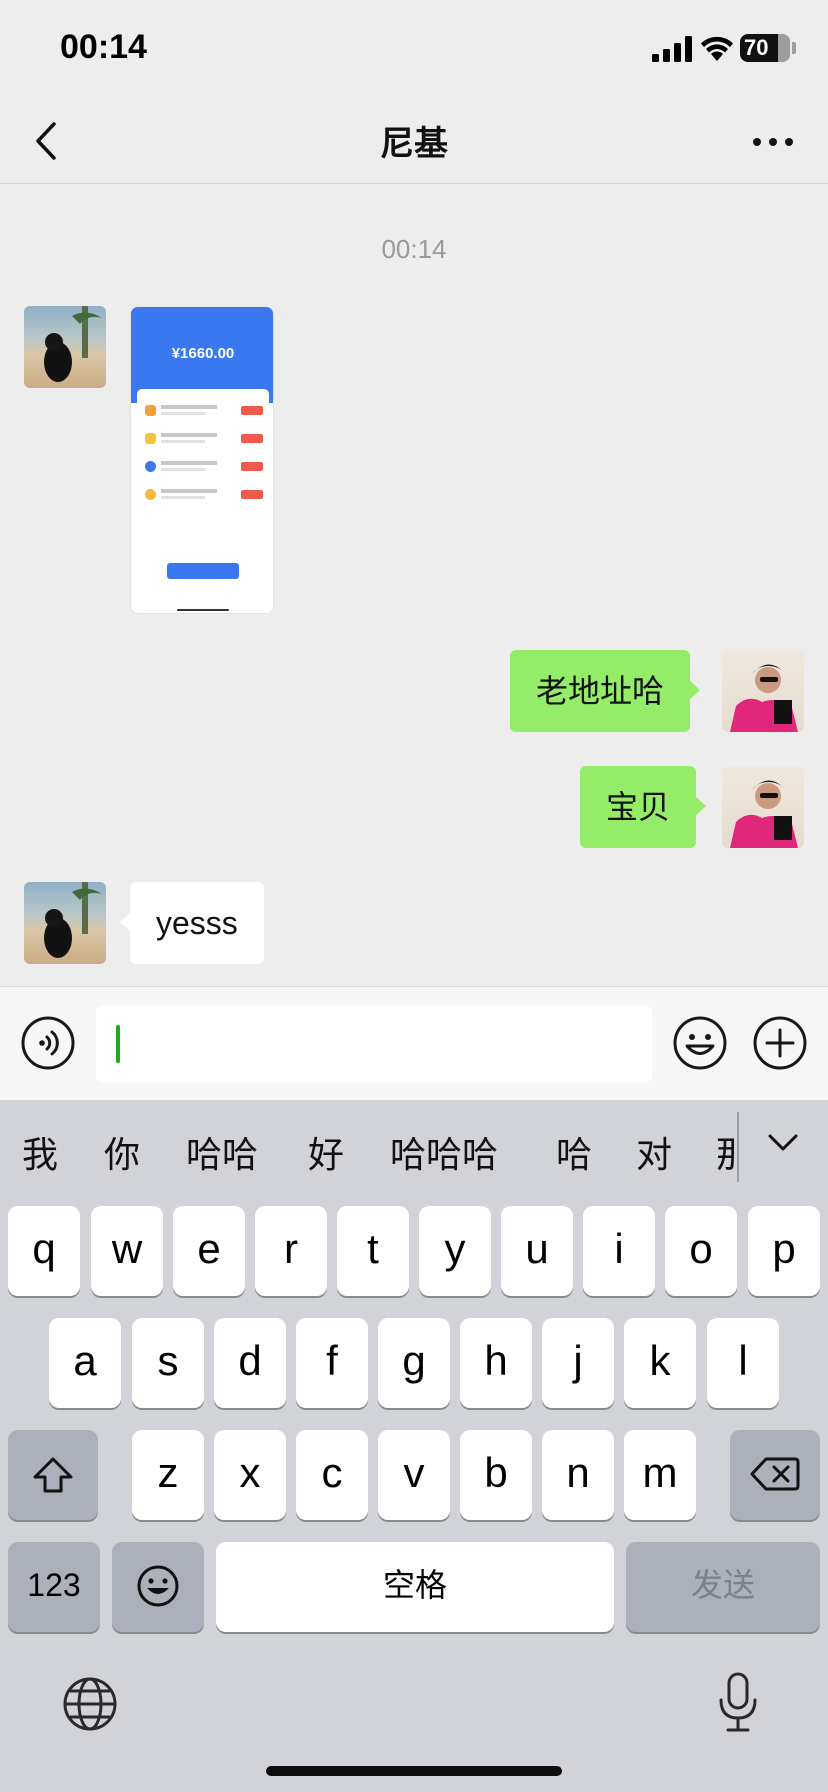 The width and height of the screenshot is (828, 1792). Describe the element at coordinates (717, 48) in the screenshot. I see `wifi-icon` at that location.